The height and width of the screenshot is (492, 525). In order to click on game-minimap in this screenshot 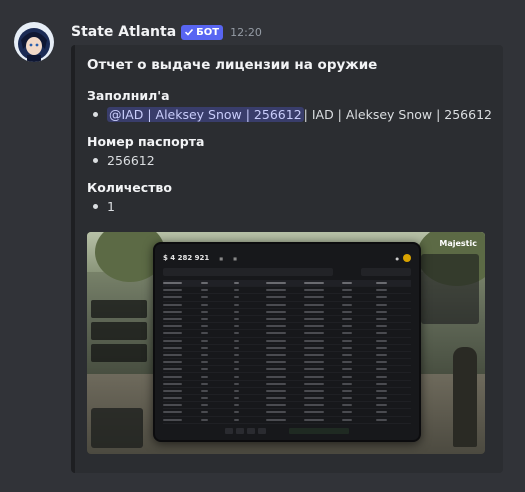, I will do `click(117, 428)`.